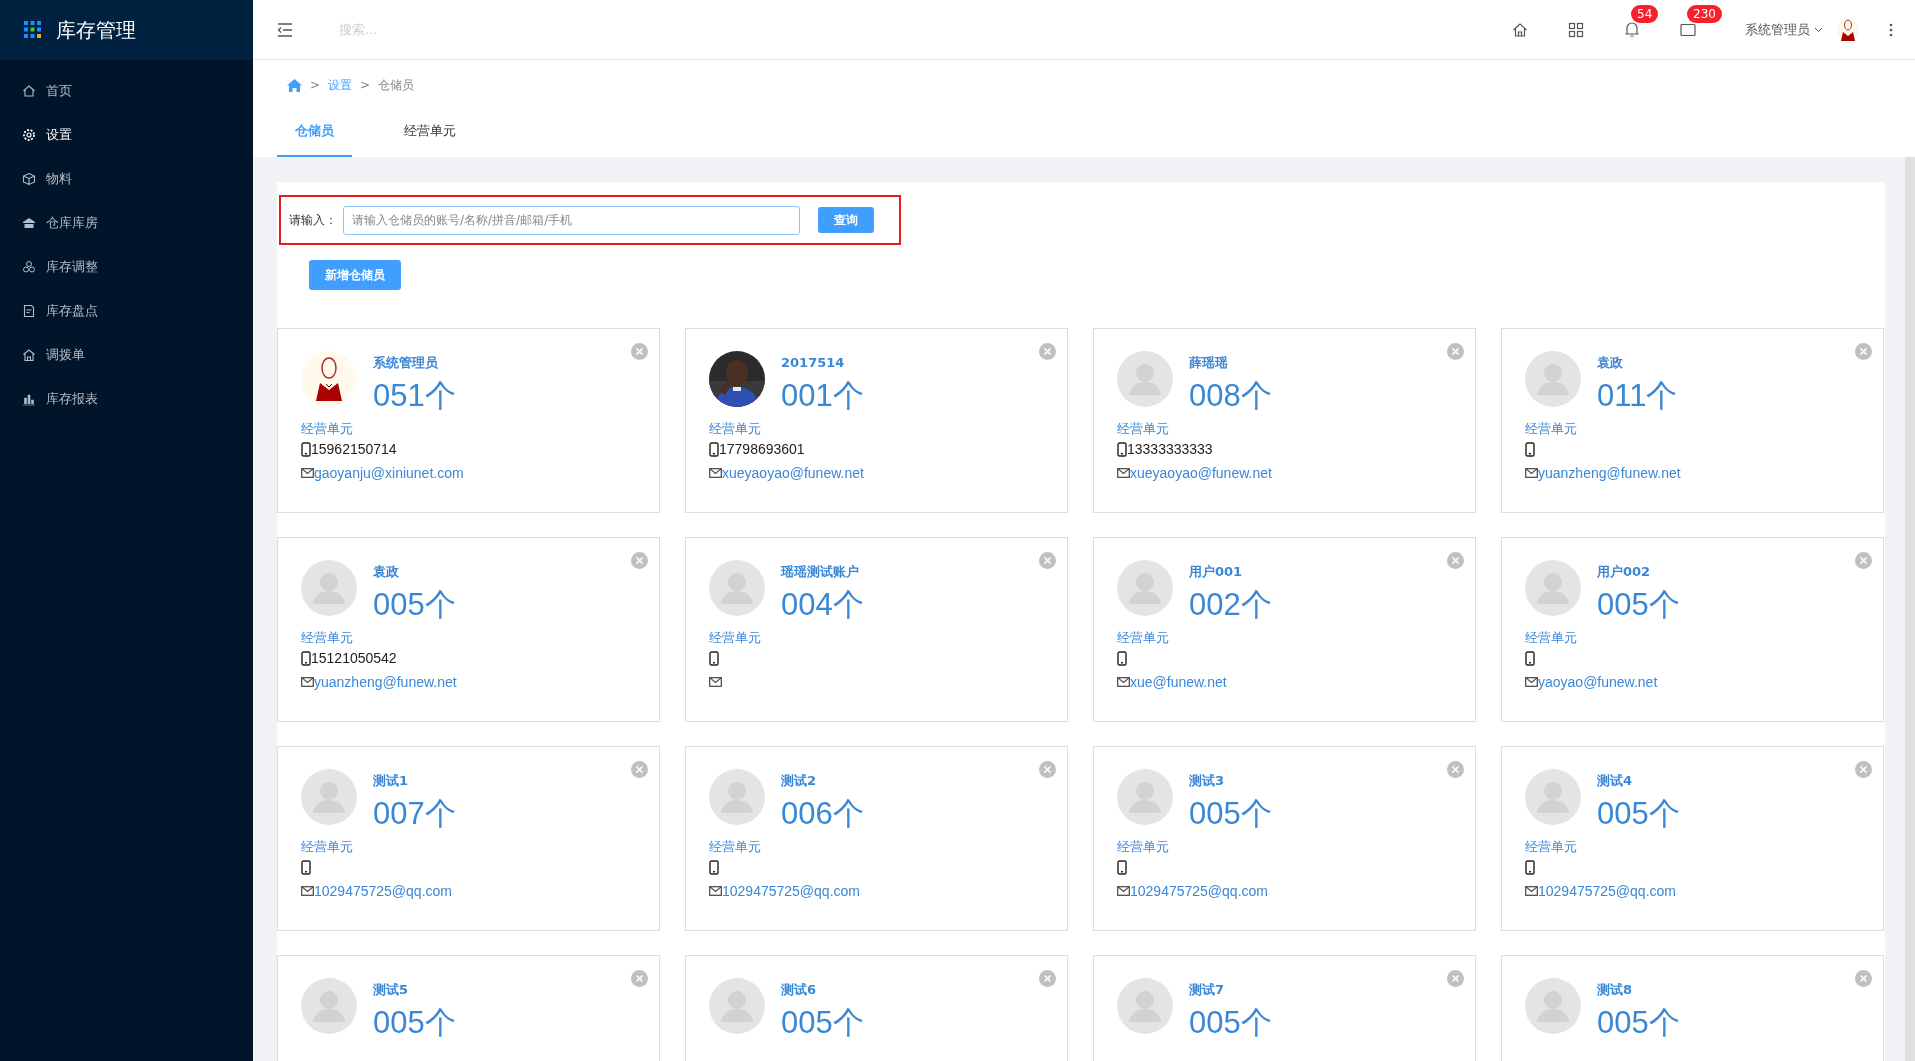 This screenshot has height=1061, width=1915. I want to click on add-button: 新增仓储员, so click(355, 275).